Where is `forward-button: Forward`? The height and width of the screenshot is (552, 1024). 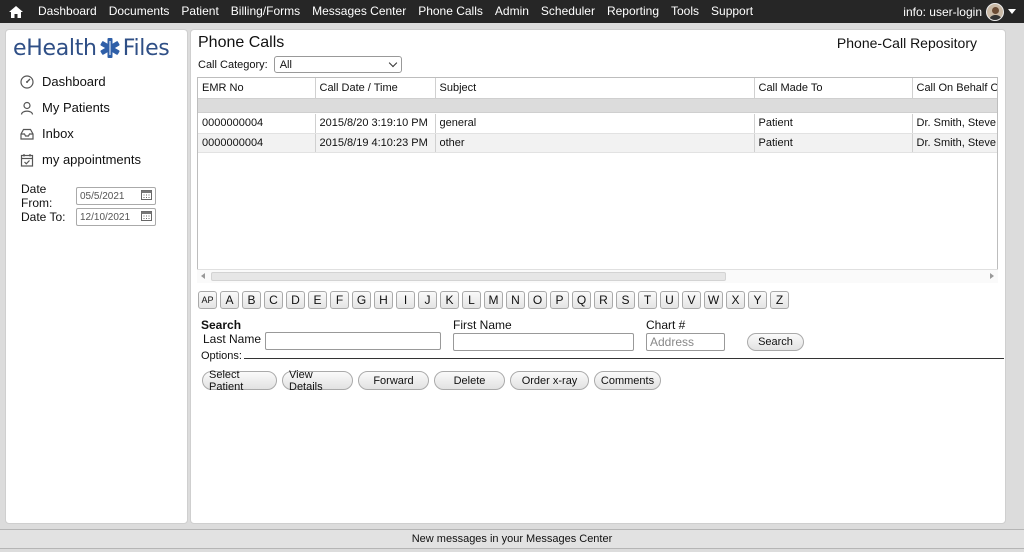
forward-button: Forward is located at coordinates (393, 380).